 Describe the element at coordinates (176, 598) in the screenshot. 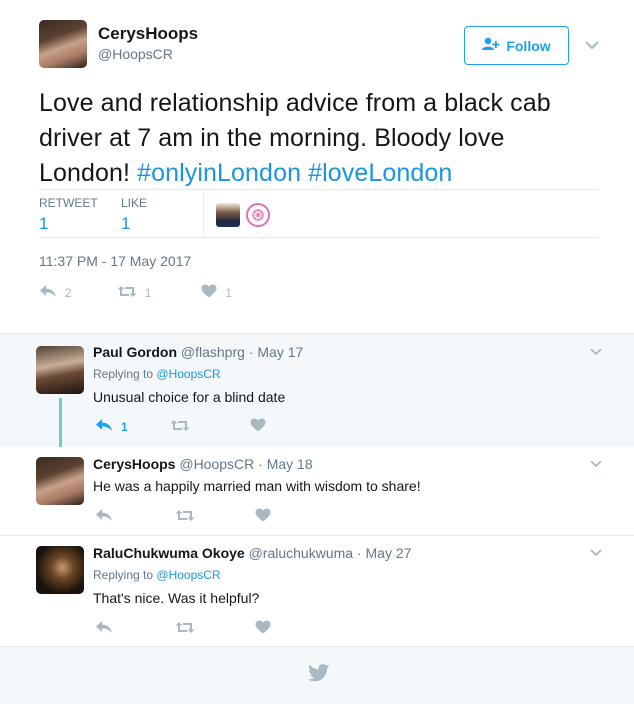

I see `reply-text: That's nice. Was it helpful?` at that location.